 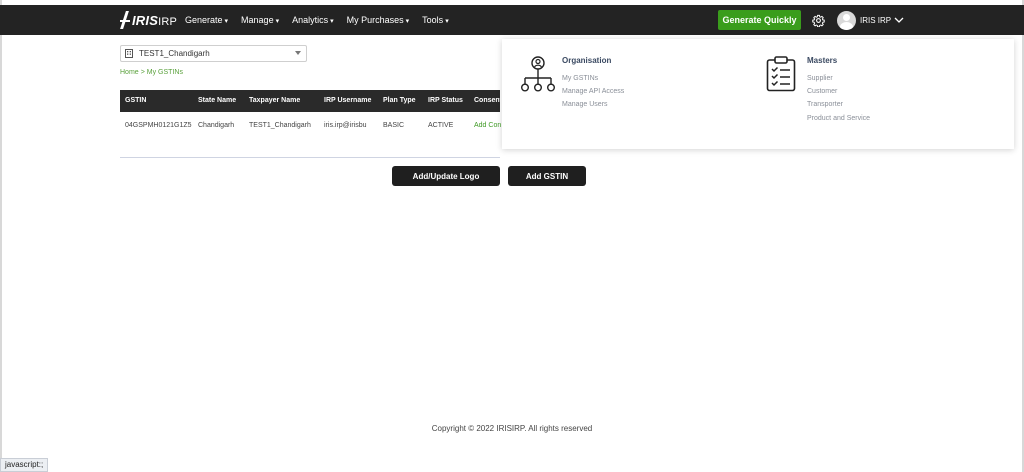 I want to click on breadcrumb-home: Home, so click(x=129, y=72).